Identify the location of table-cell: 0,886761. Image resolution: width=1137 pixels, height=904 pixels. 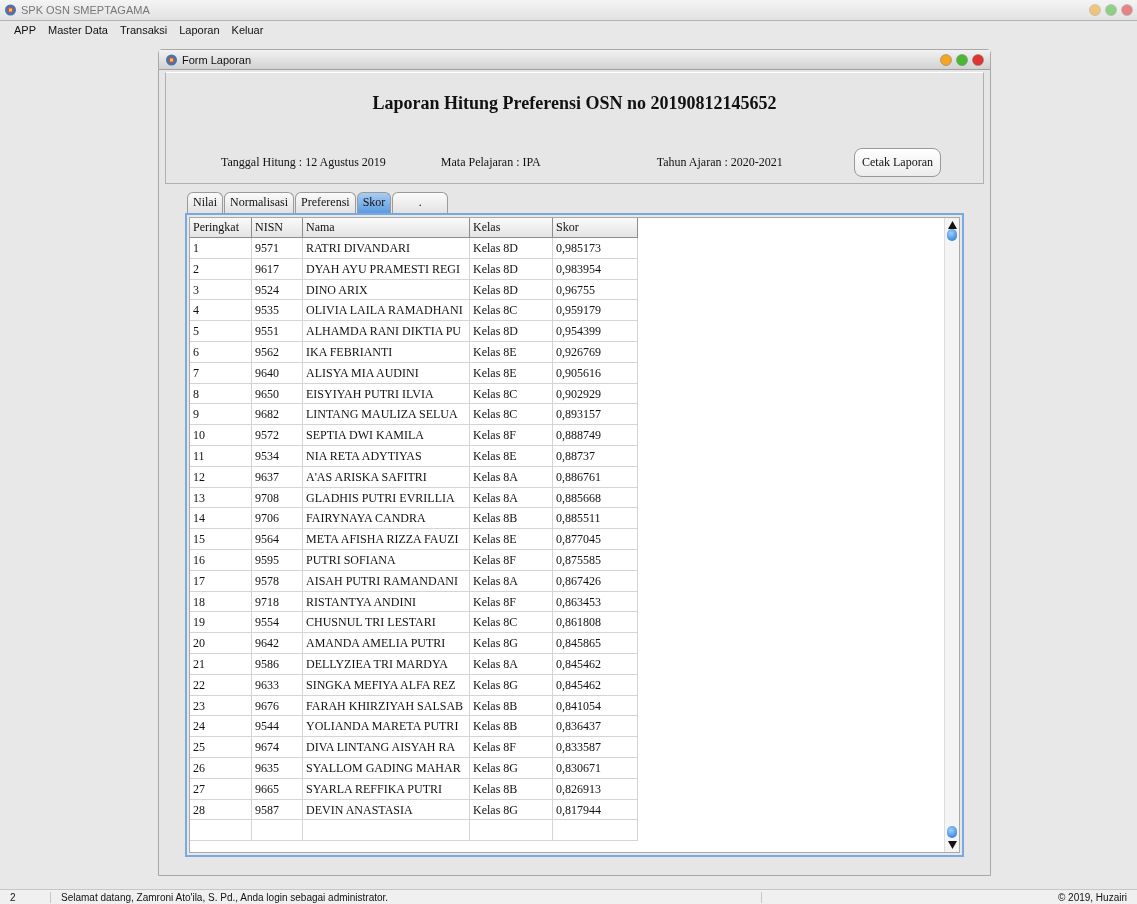
(595, 477).